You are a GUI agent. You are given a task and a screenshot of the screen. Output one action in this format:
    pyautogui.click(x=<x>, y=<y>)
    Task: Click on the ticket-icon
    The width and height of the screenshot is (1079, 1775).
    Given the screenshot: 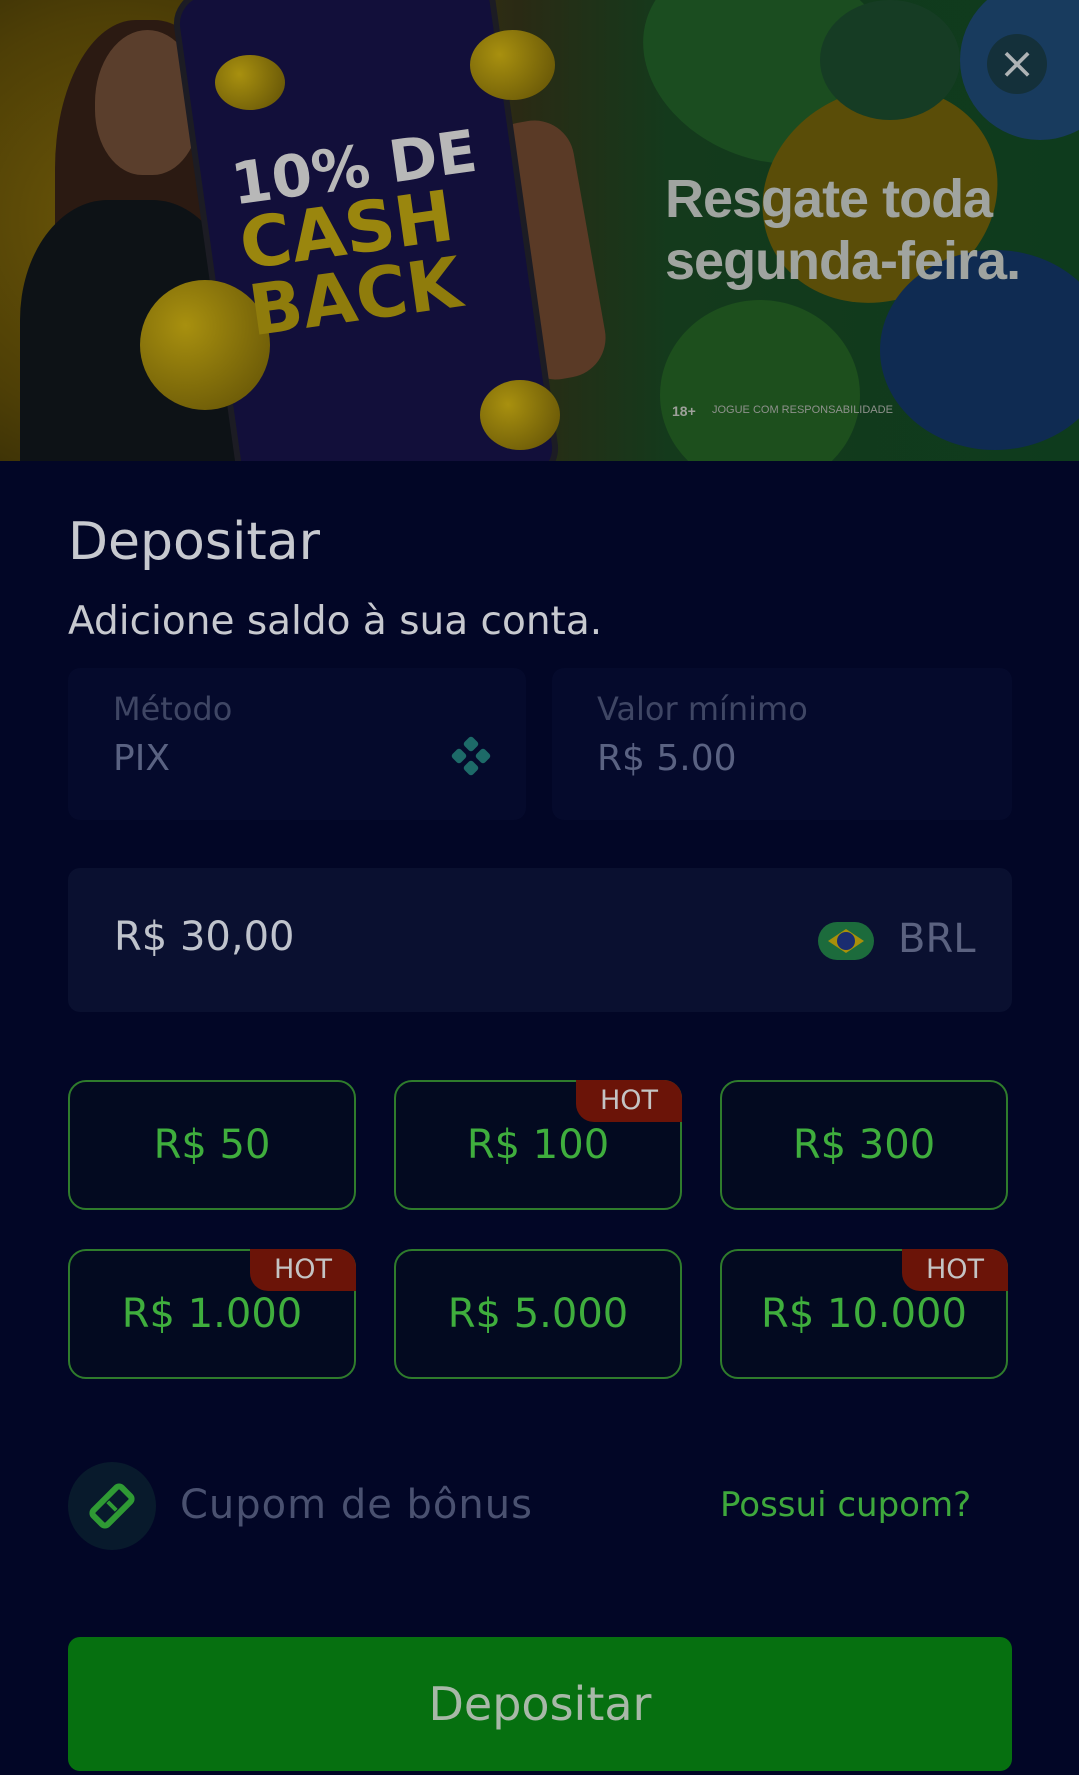 What is the action you would take?
    pyautogui.click(x=112, y=1506)
    